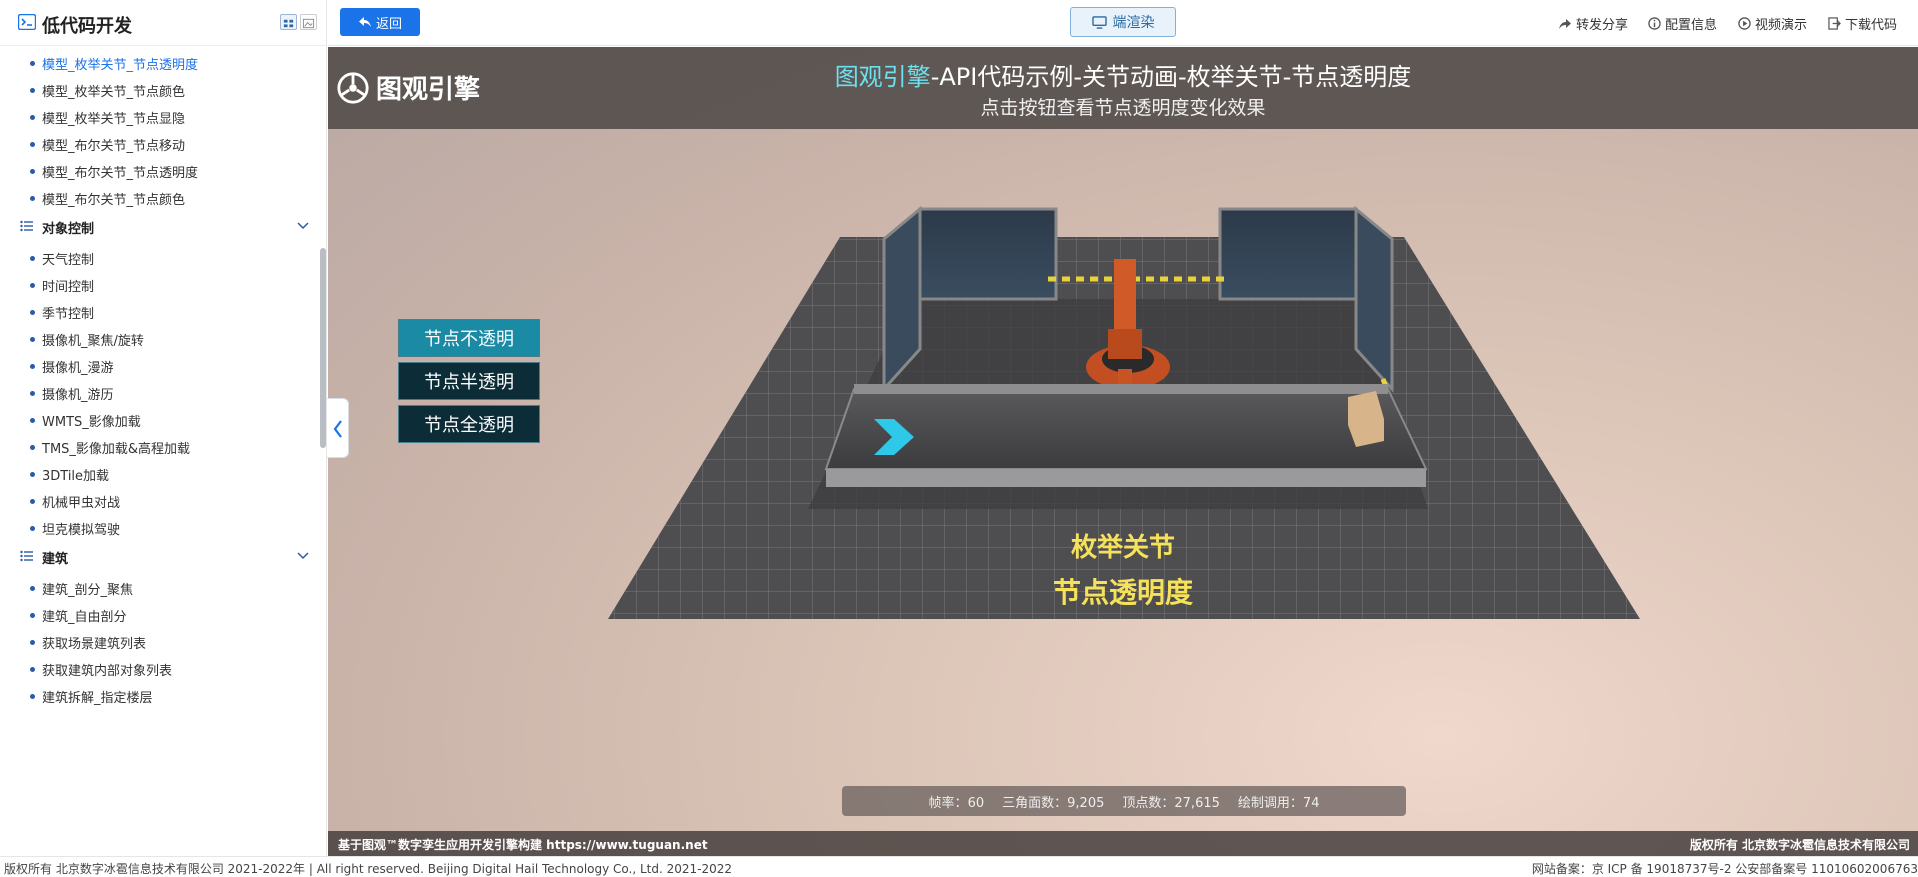 The width and height of the screenshot is (1918, 877). What do you see at coordinates (1834, 23) in the screenshot?
I see `download-icon` at bounding box center [1834, 23].